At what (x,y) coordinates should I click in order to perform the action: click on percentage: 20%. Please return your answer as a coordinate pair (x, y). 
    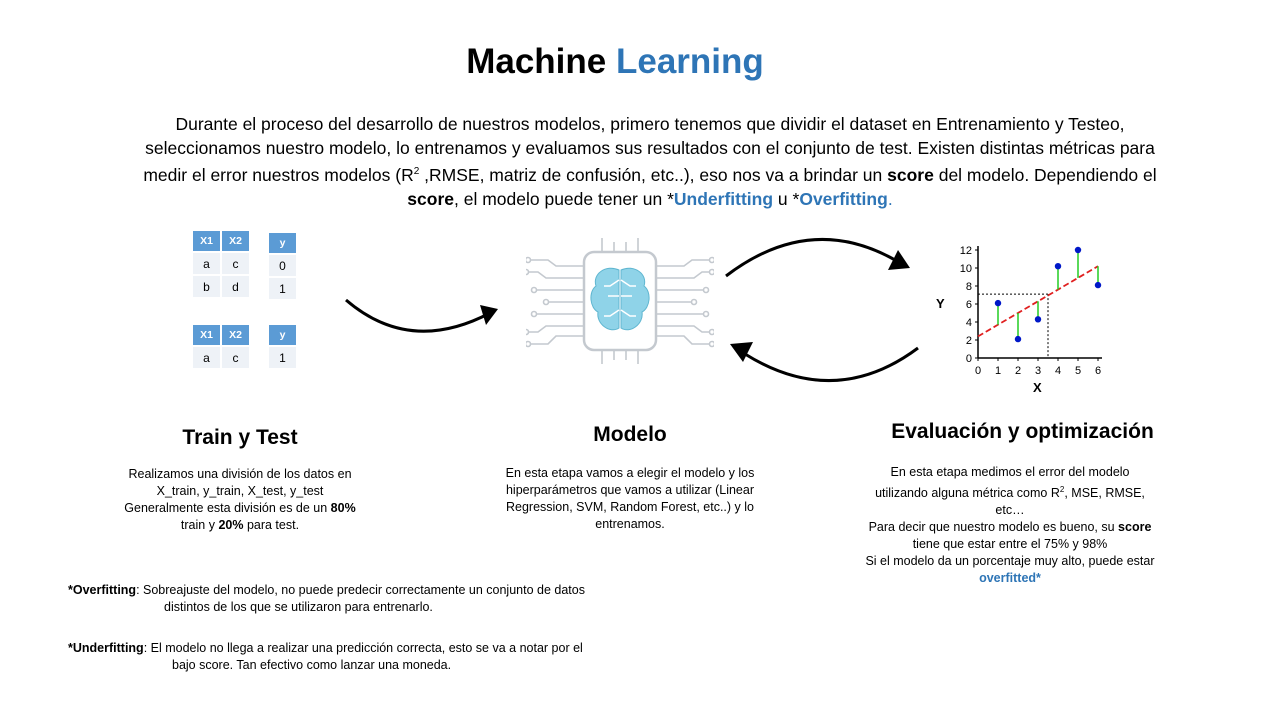
    Looking at the image, I should click on (231, 525).